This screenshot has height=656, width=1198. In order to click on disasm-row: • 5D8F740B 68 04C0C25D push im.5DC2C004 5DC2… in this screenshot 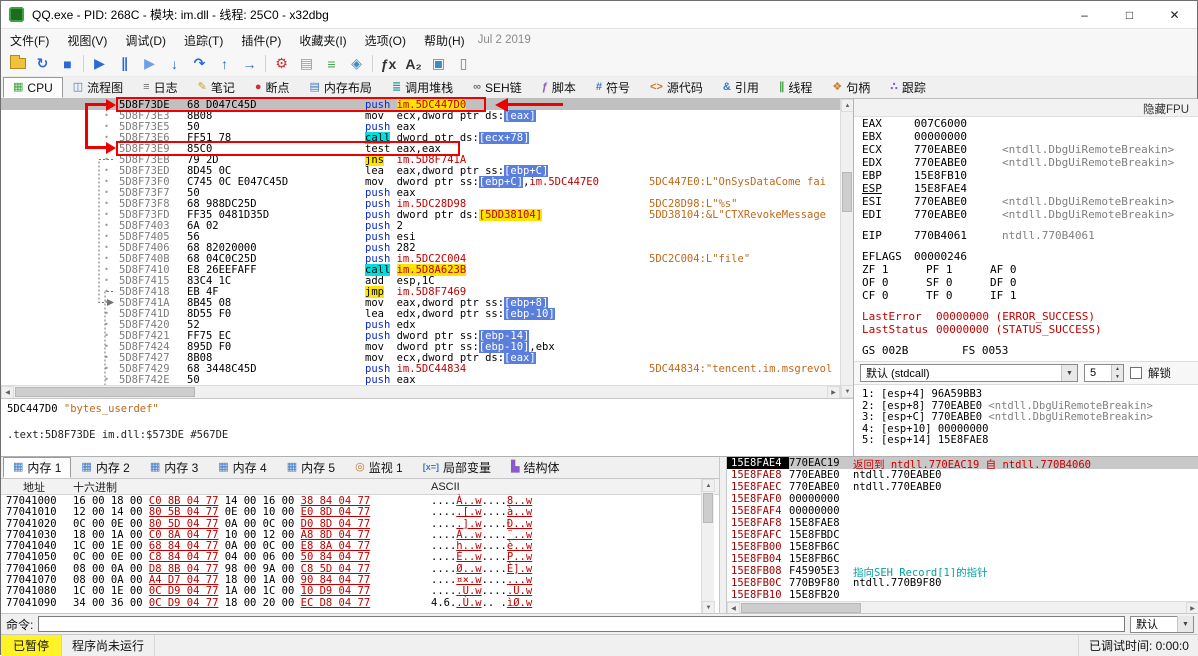, I will do `click(420, 259)`.